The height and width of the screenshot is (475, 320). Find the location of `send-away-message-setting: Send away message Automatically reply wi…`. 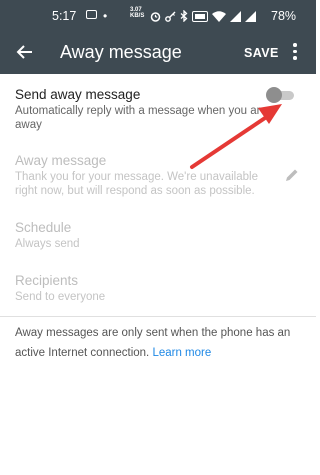

send-away-message-setting: Send away message Automatically reply wi… is located at coordinates (146, 109).